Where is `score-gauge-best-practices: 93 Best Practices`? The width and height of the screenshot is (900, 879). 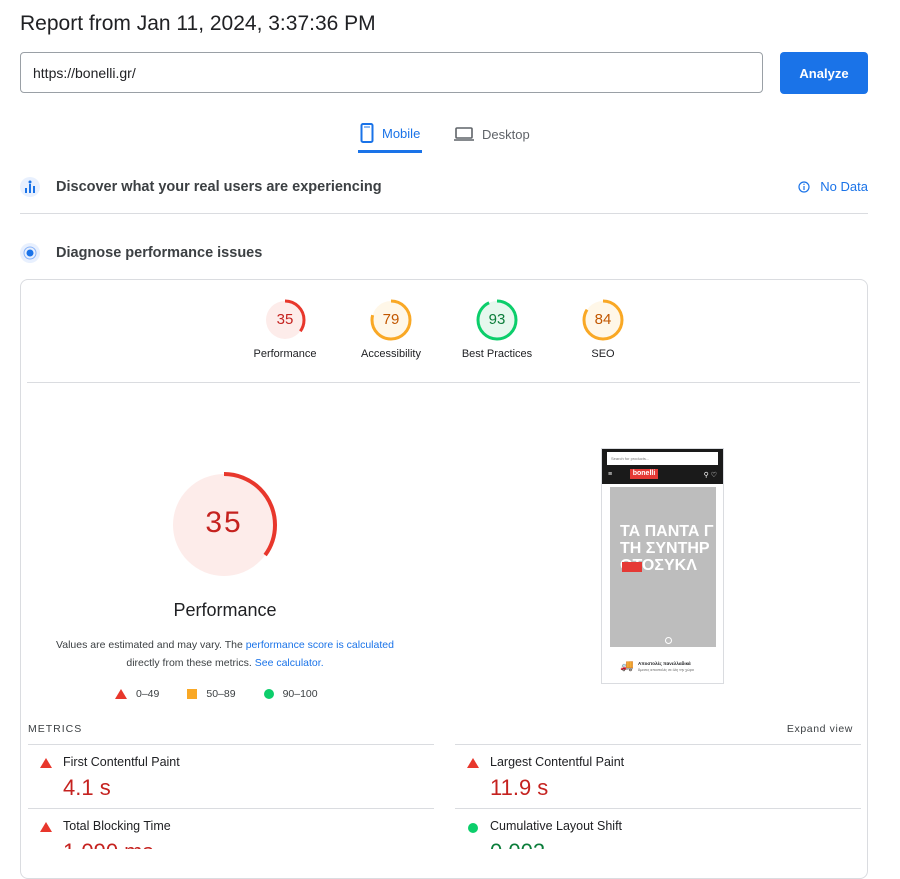
score-gauge-best-practices: 93 Best Practices is located at coordinates (497, 329).